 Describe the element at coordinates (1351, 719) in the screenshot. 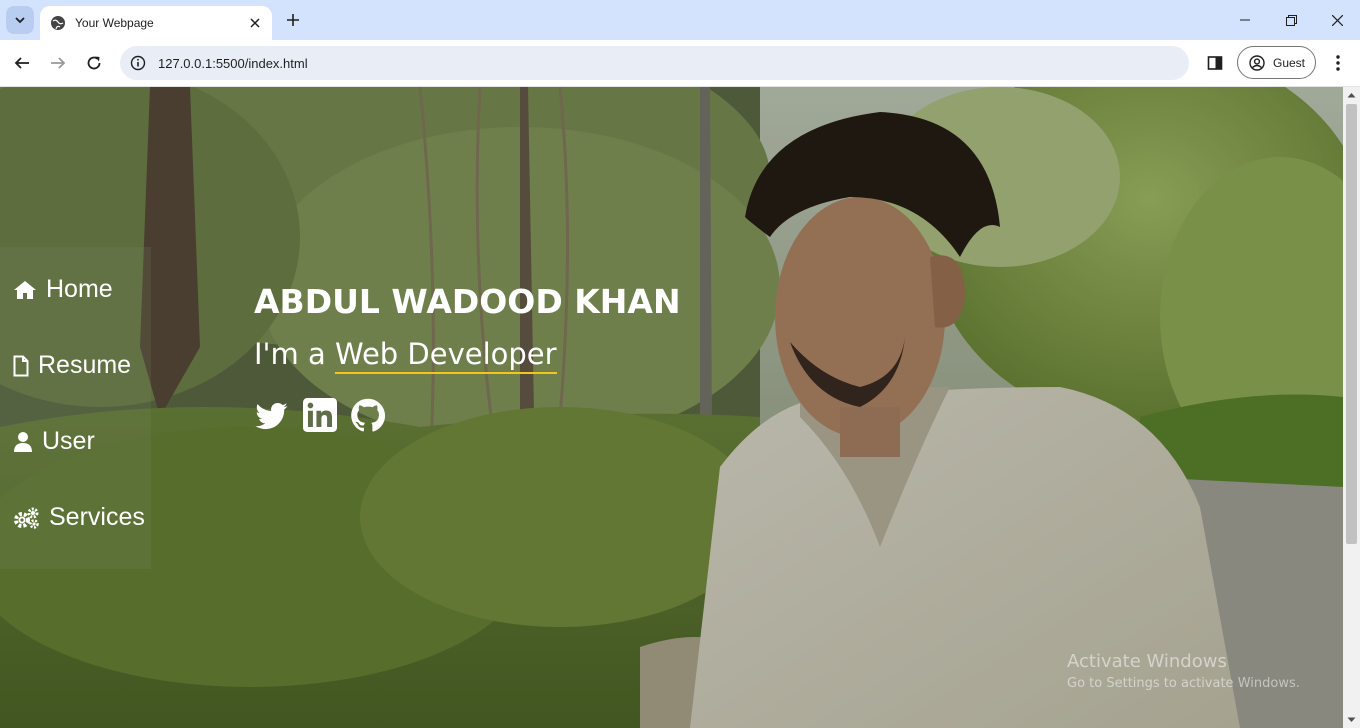

I see `scroll-down-arrow-icon` at that location.